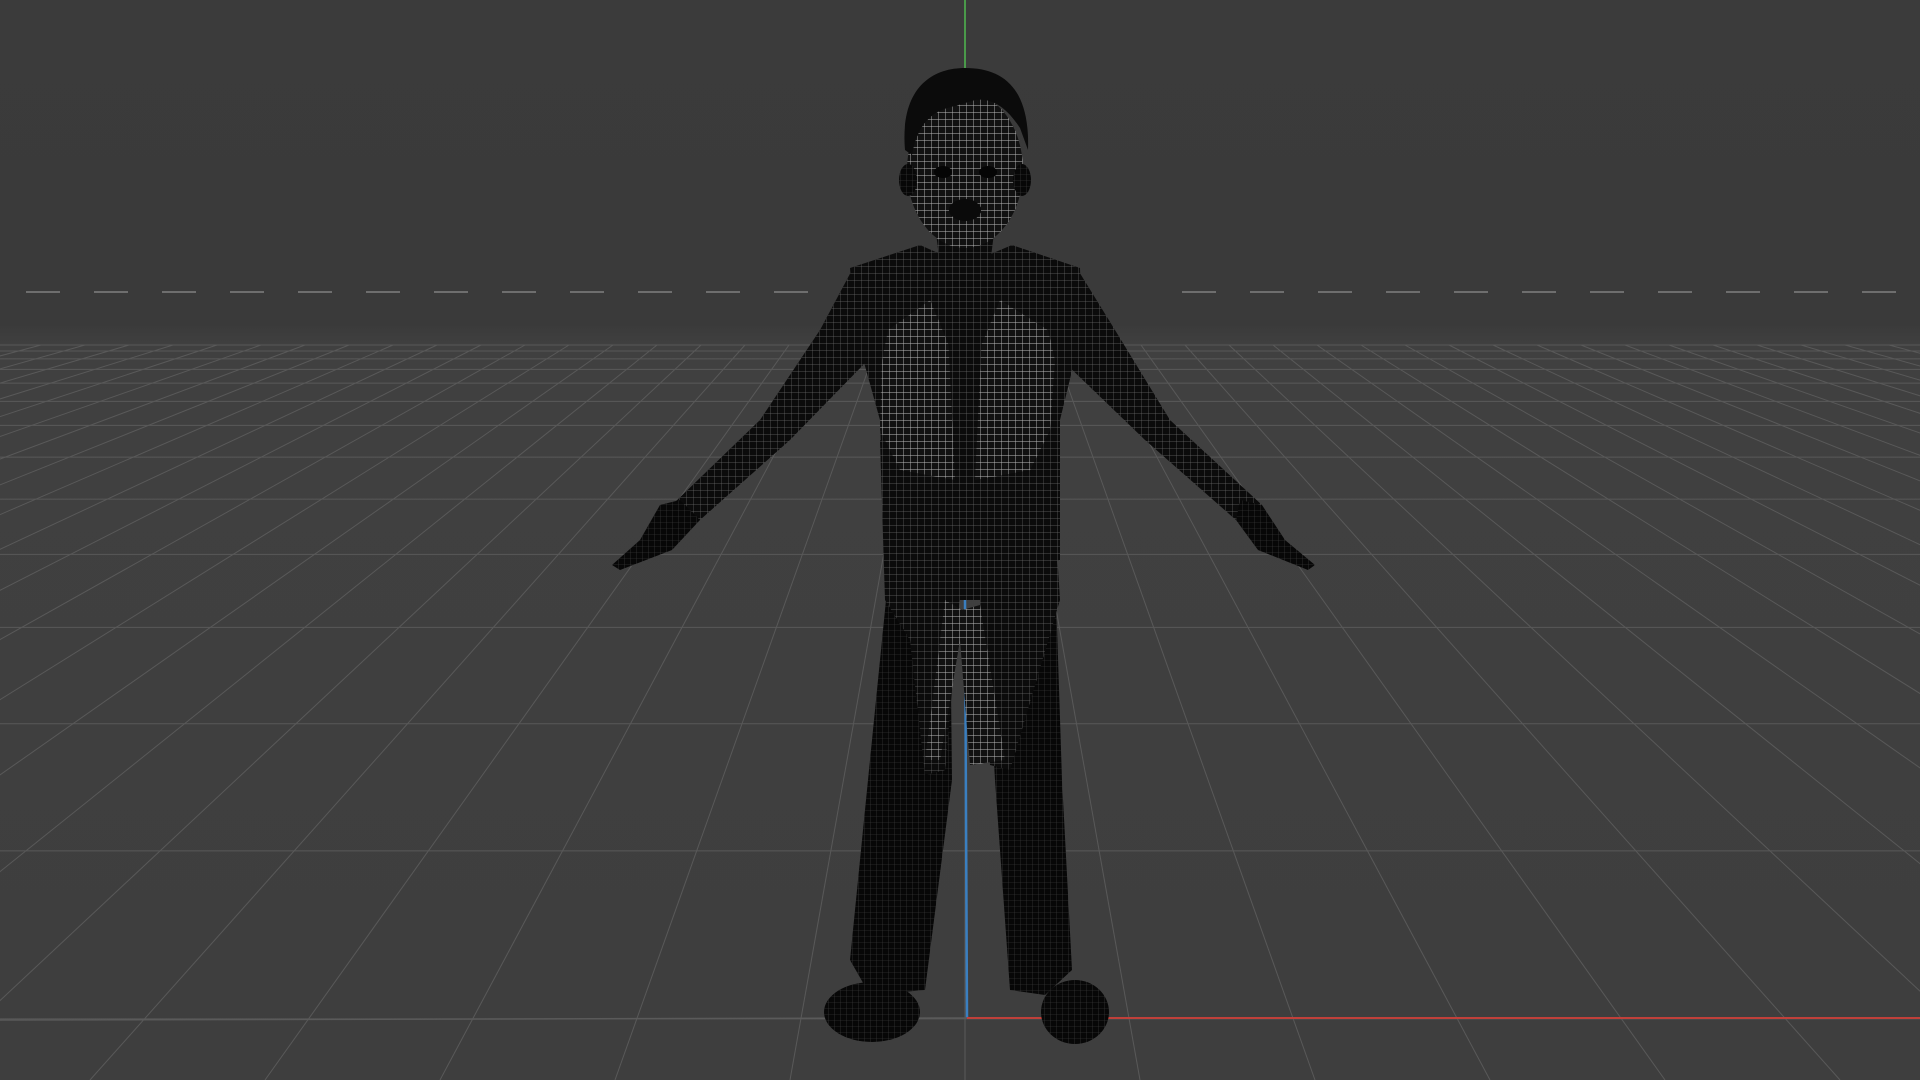 The height and width of the screenshot is (1080, 1920). What do you see at coordinates (965, 210) in the screenshot?
I see `mouth` at bounding box center [965, 210].